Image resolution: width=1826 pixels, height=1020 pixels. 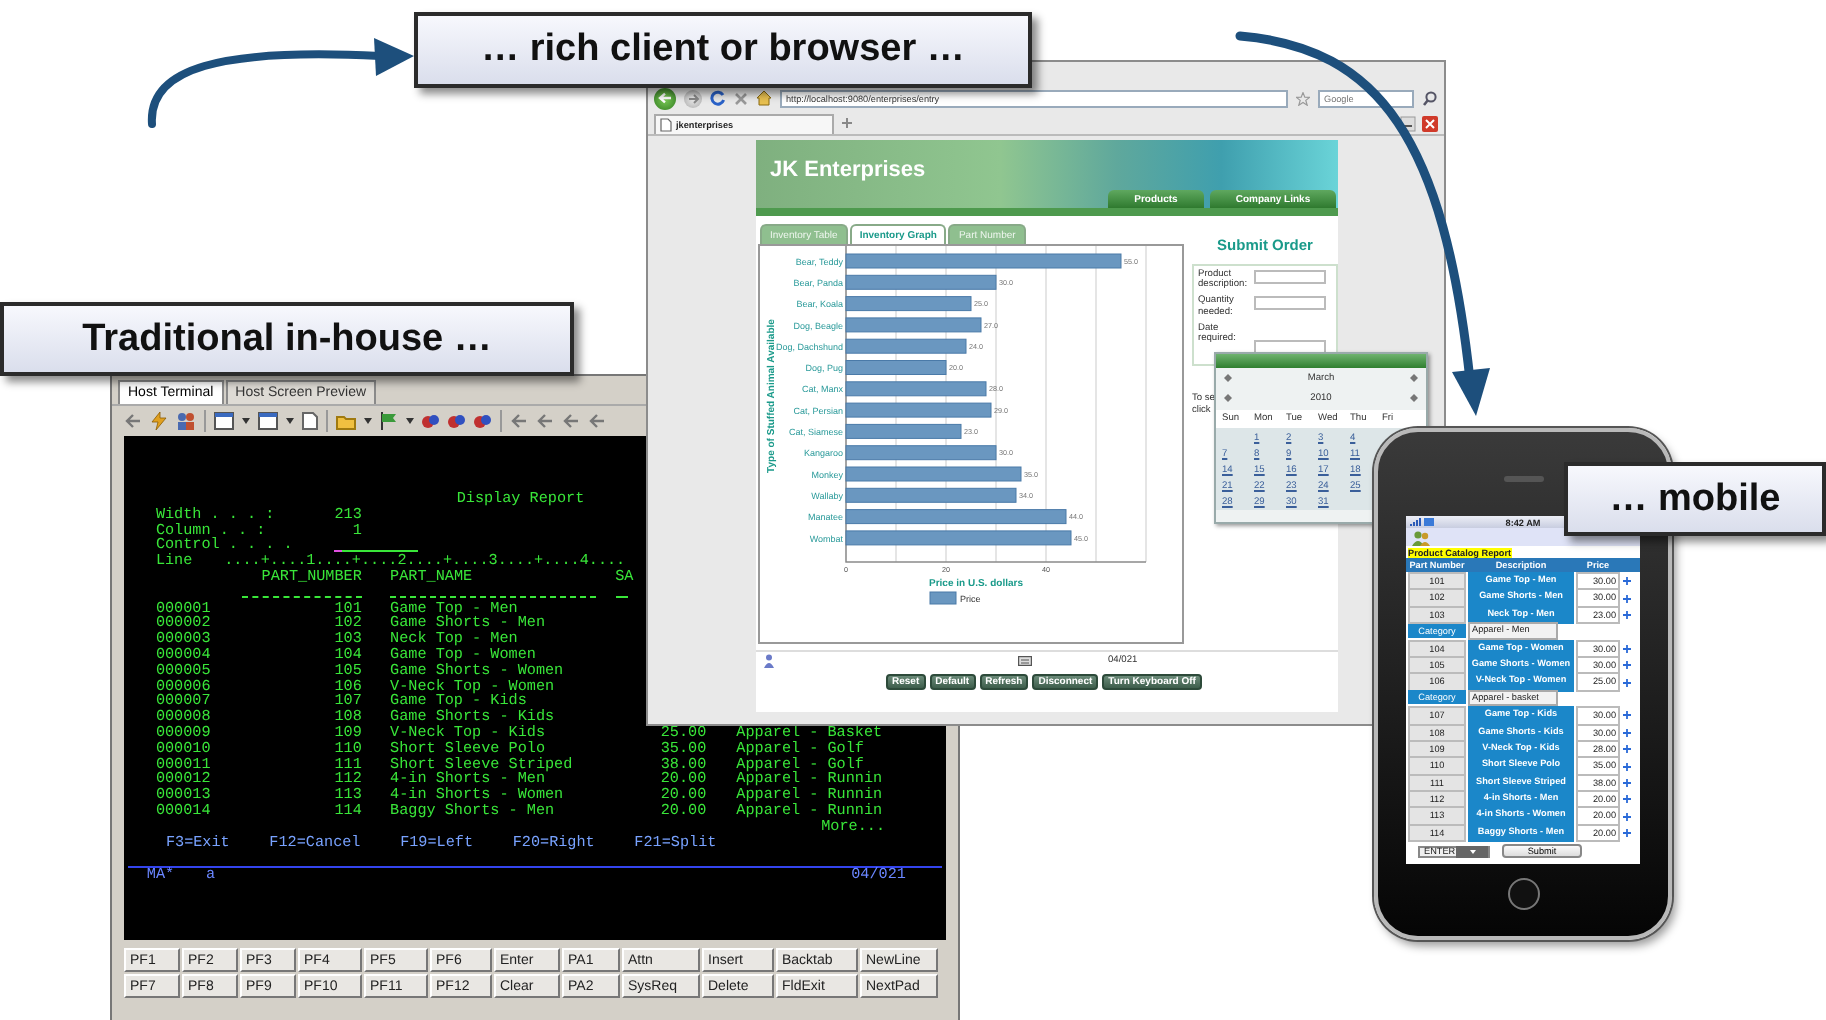 What do you see at coordinates (1025, 661) in the screenshot?
I see `keyboard-icon` at bounding box center [1025, 661].